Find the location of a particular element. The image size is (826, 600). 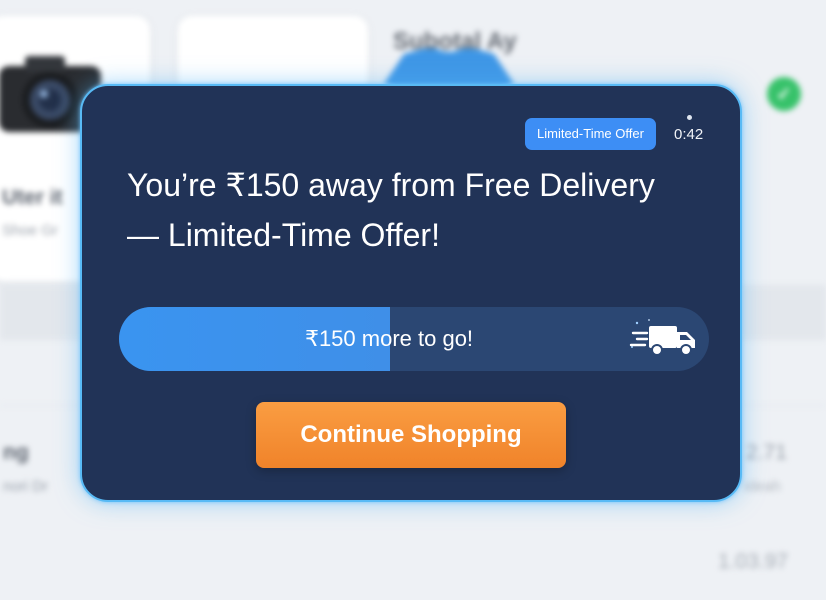

subtotal-label: Subotal Ay is located at coordinates (455, 41).